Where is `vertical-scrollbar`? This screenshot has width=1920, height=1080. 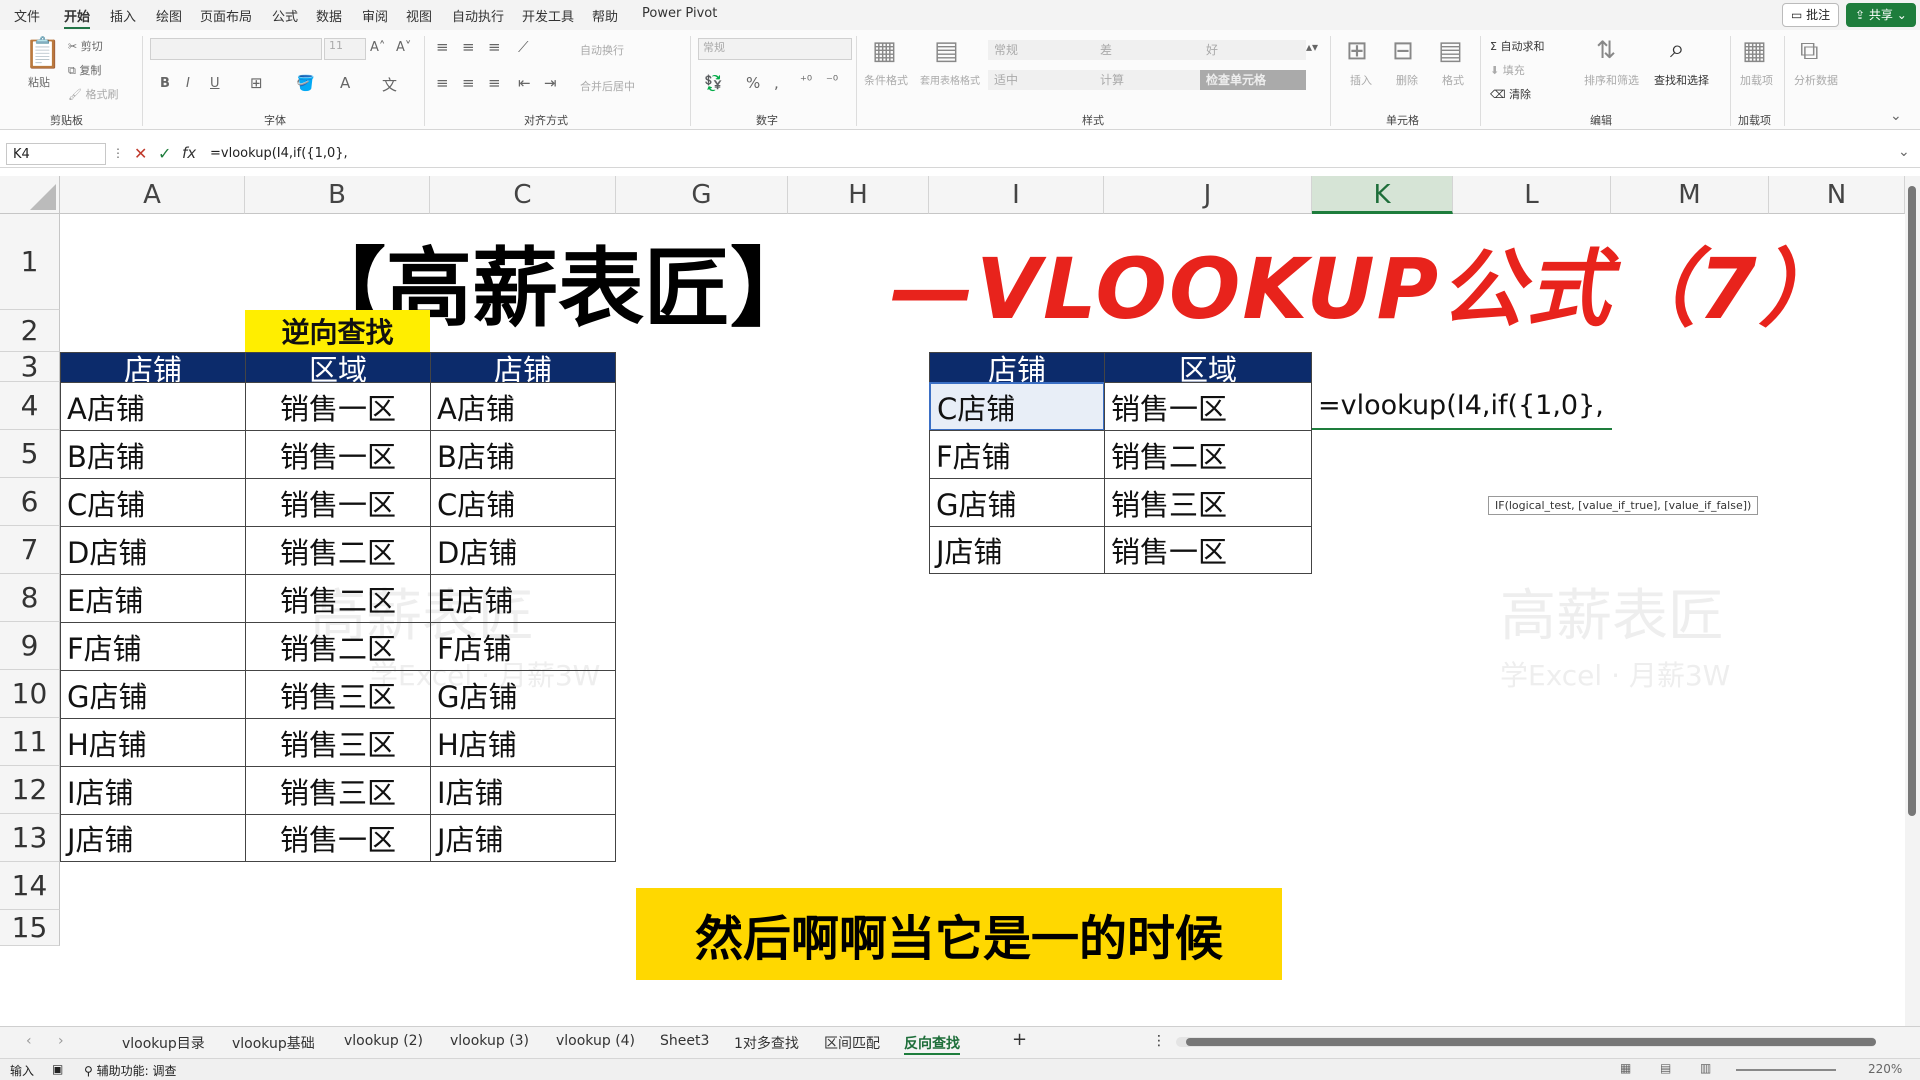 vertical-scrollbar is located at coordinates (1912, 601).